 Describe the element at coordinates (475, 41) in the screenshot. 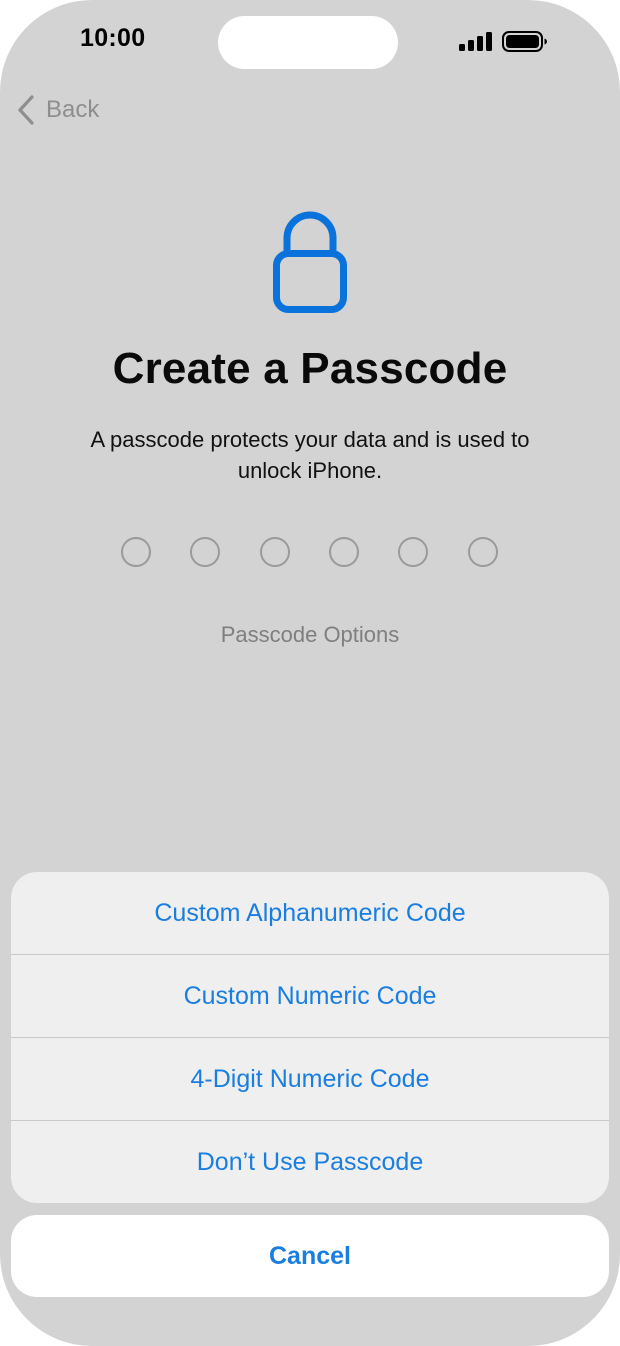

I see `cellular-signal-icon` at that location.